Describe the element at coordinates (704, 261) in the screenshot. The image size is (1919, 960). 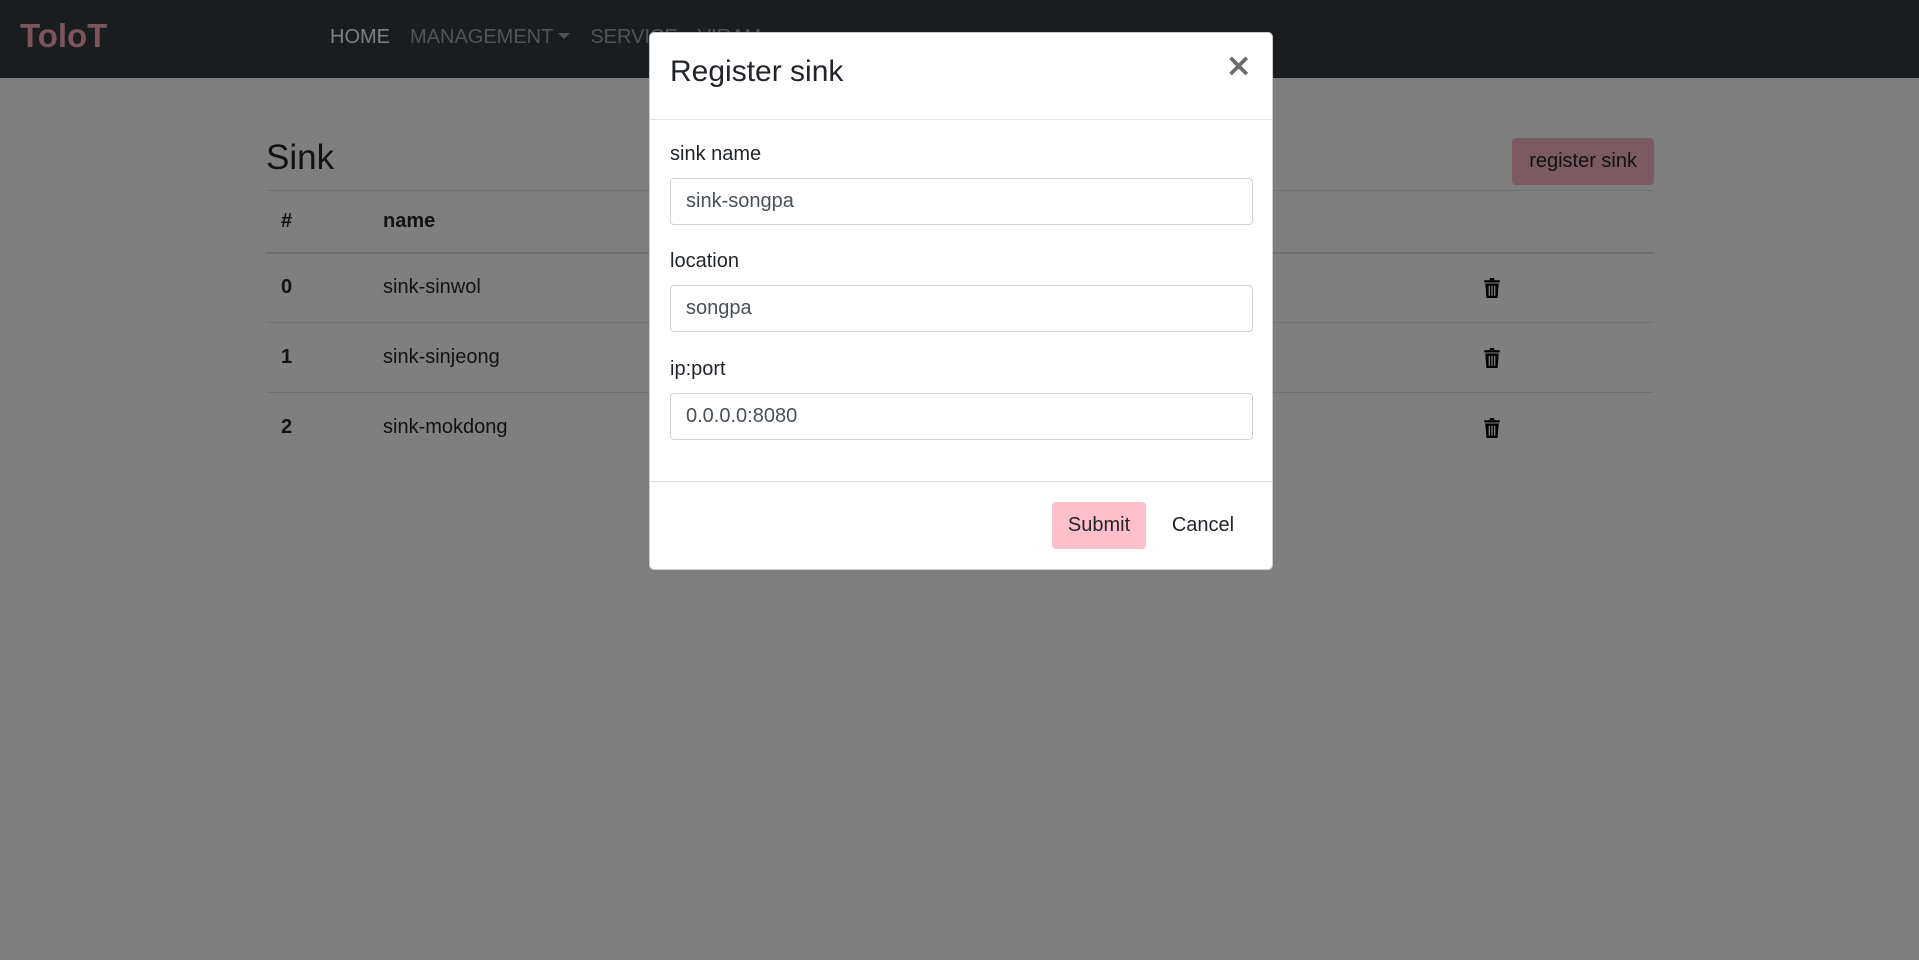
I see `location-label: location` at that location.